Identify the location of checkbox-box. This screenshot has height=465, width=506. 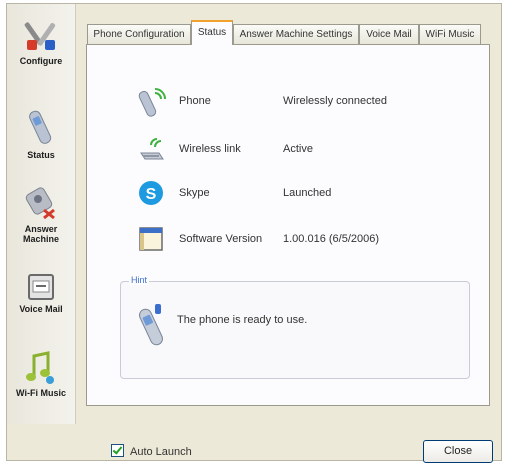
(117, 450).